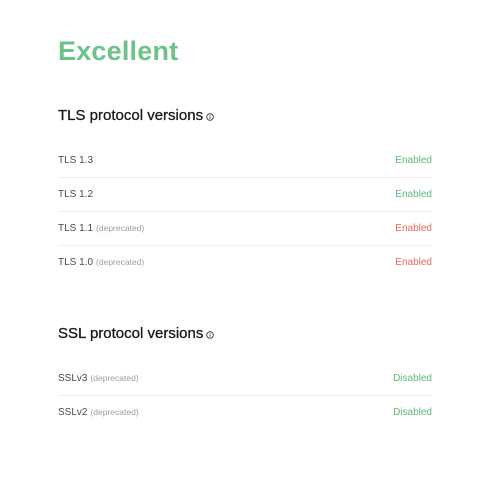 This screenshot has height=500, width=480. I want to click on list-item: TLS 1.3 Enabled, so click(245, 161).